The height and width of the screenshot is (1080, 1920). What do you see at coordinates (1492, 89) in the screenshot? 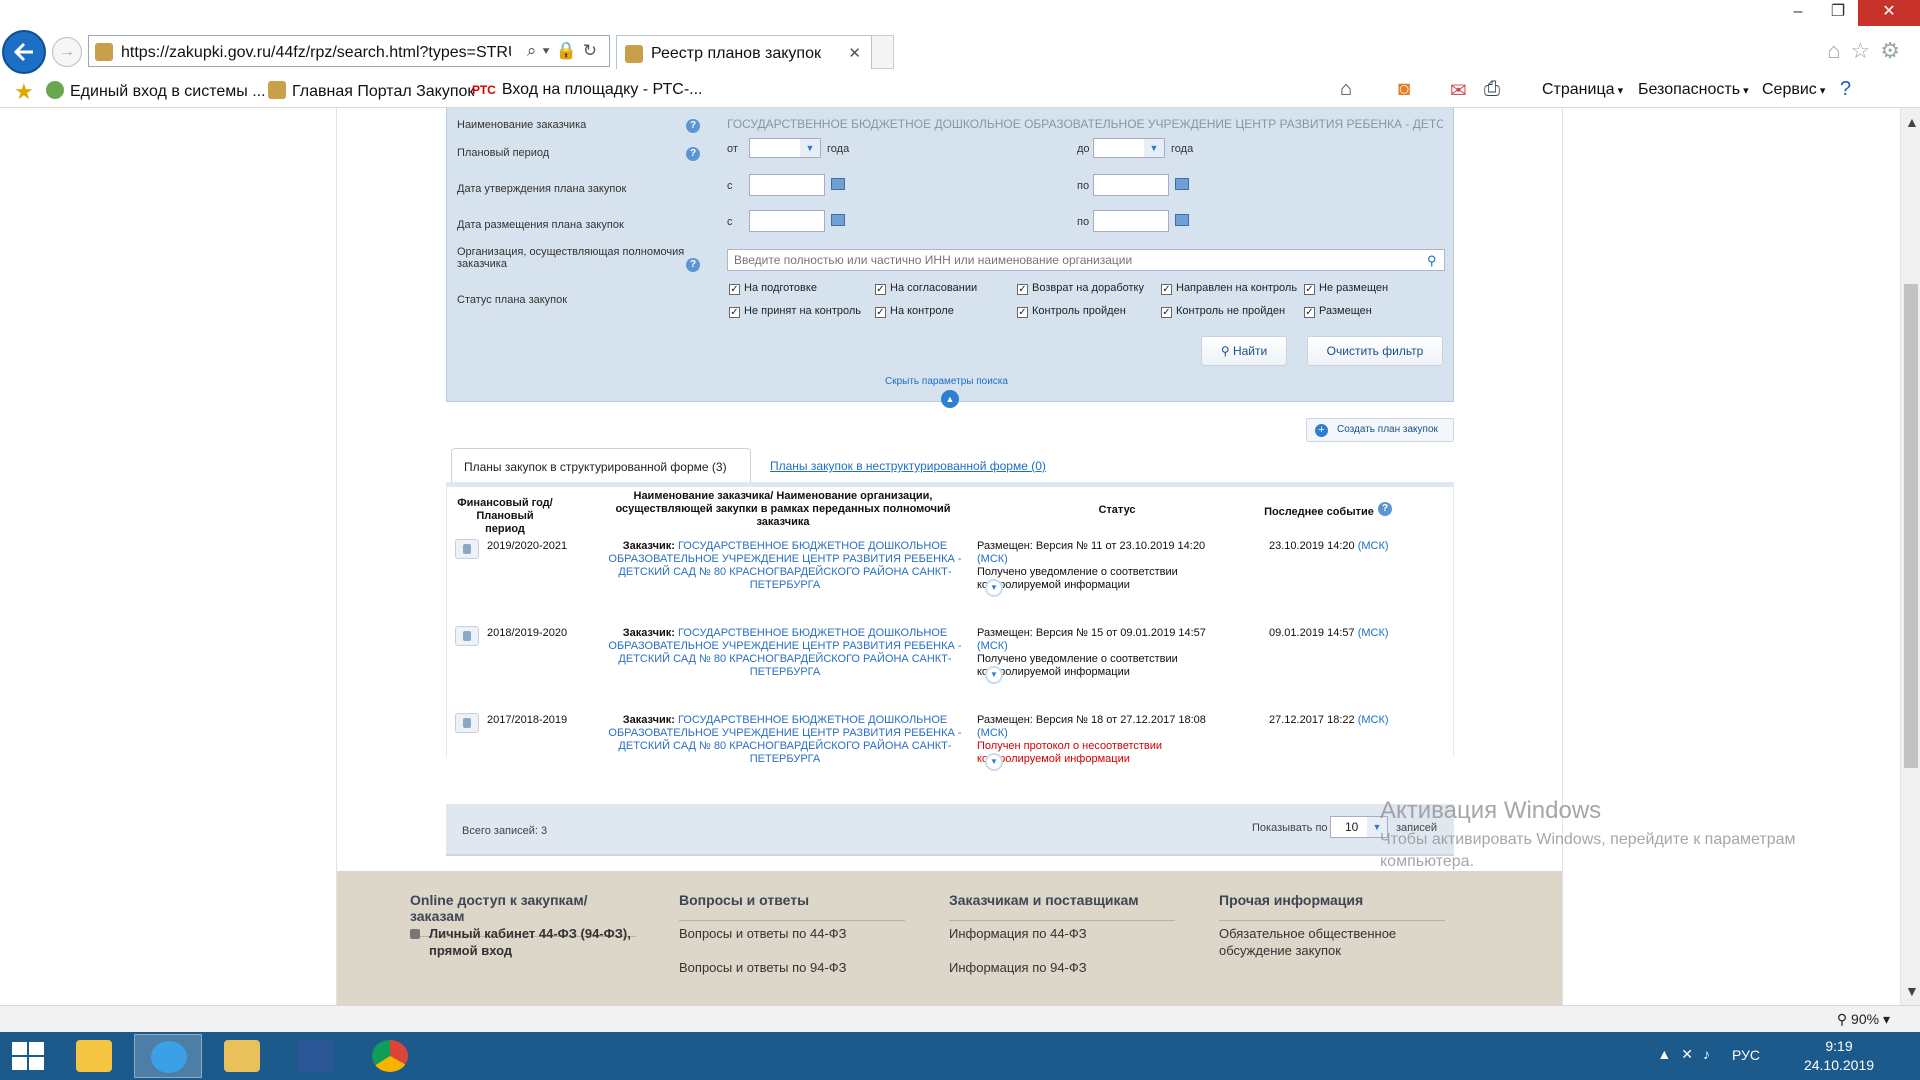
I see `print-icon: ⎙` at bounding box center [1492, 89].